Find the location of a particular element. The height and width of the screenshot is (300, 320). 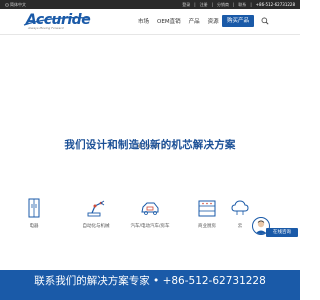

contact-bar: 联系我们的解决方案专家 • +86-512-62731228 is located at coordinates (150, 285).